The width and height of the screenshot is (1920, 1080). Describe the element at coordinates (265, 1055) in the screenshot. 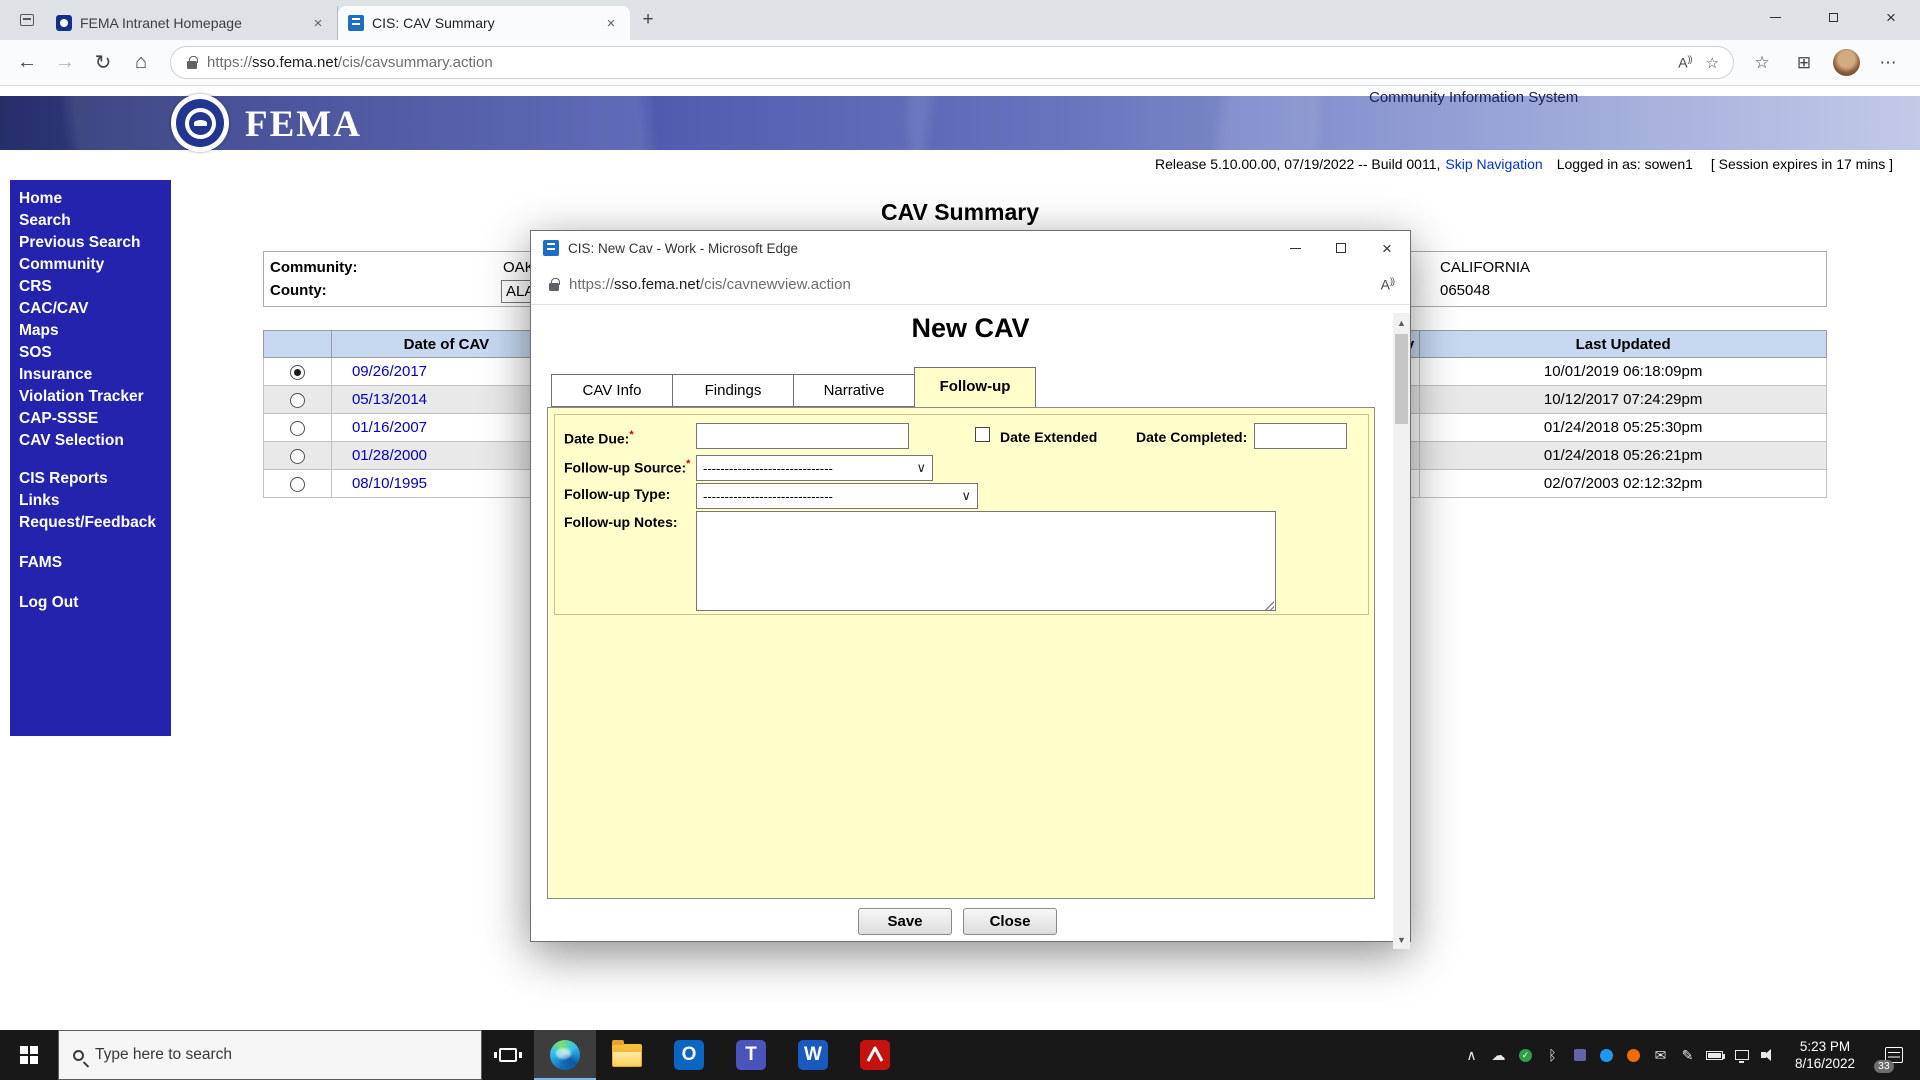

I see `search-input` at that location.